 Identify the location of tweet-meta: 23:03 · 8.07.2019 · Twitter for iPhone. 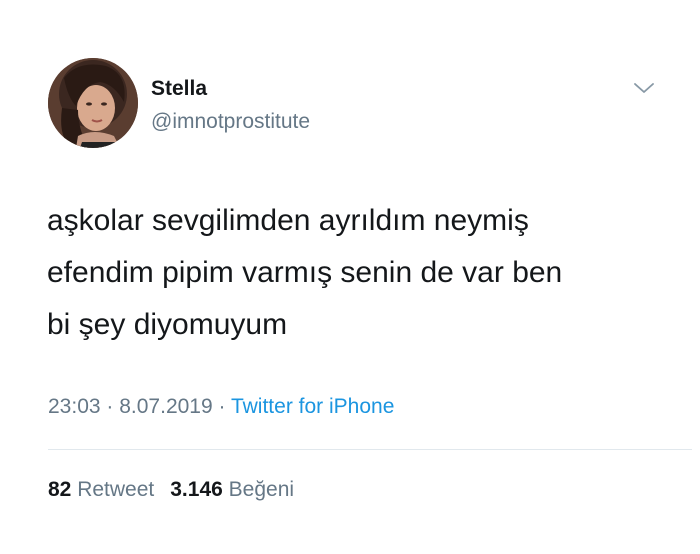
(221, 407).